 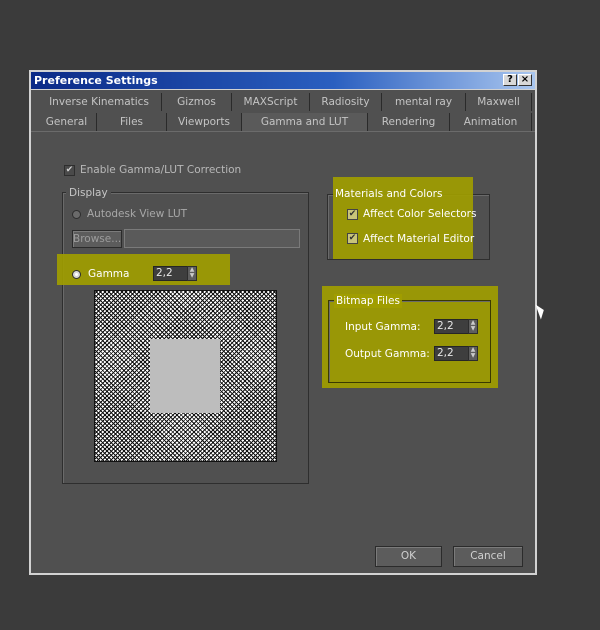 I want to click on tab-radiosity: Radiosity, so click(x=346, y=102).